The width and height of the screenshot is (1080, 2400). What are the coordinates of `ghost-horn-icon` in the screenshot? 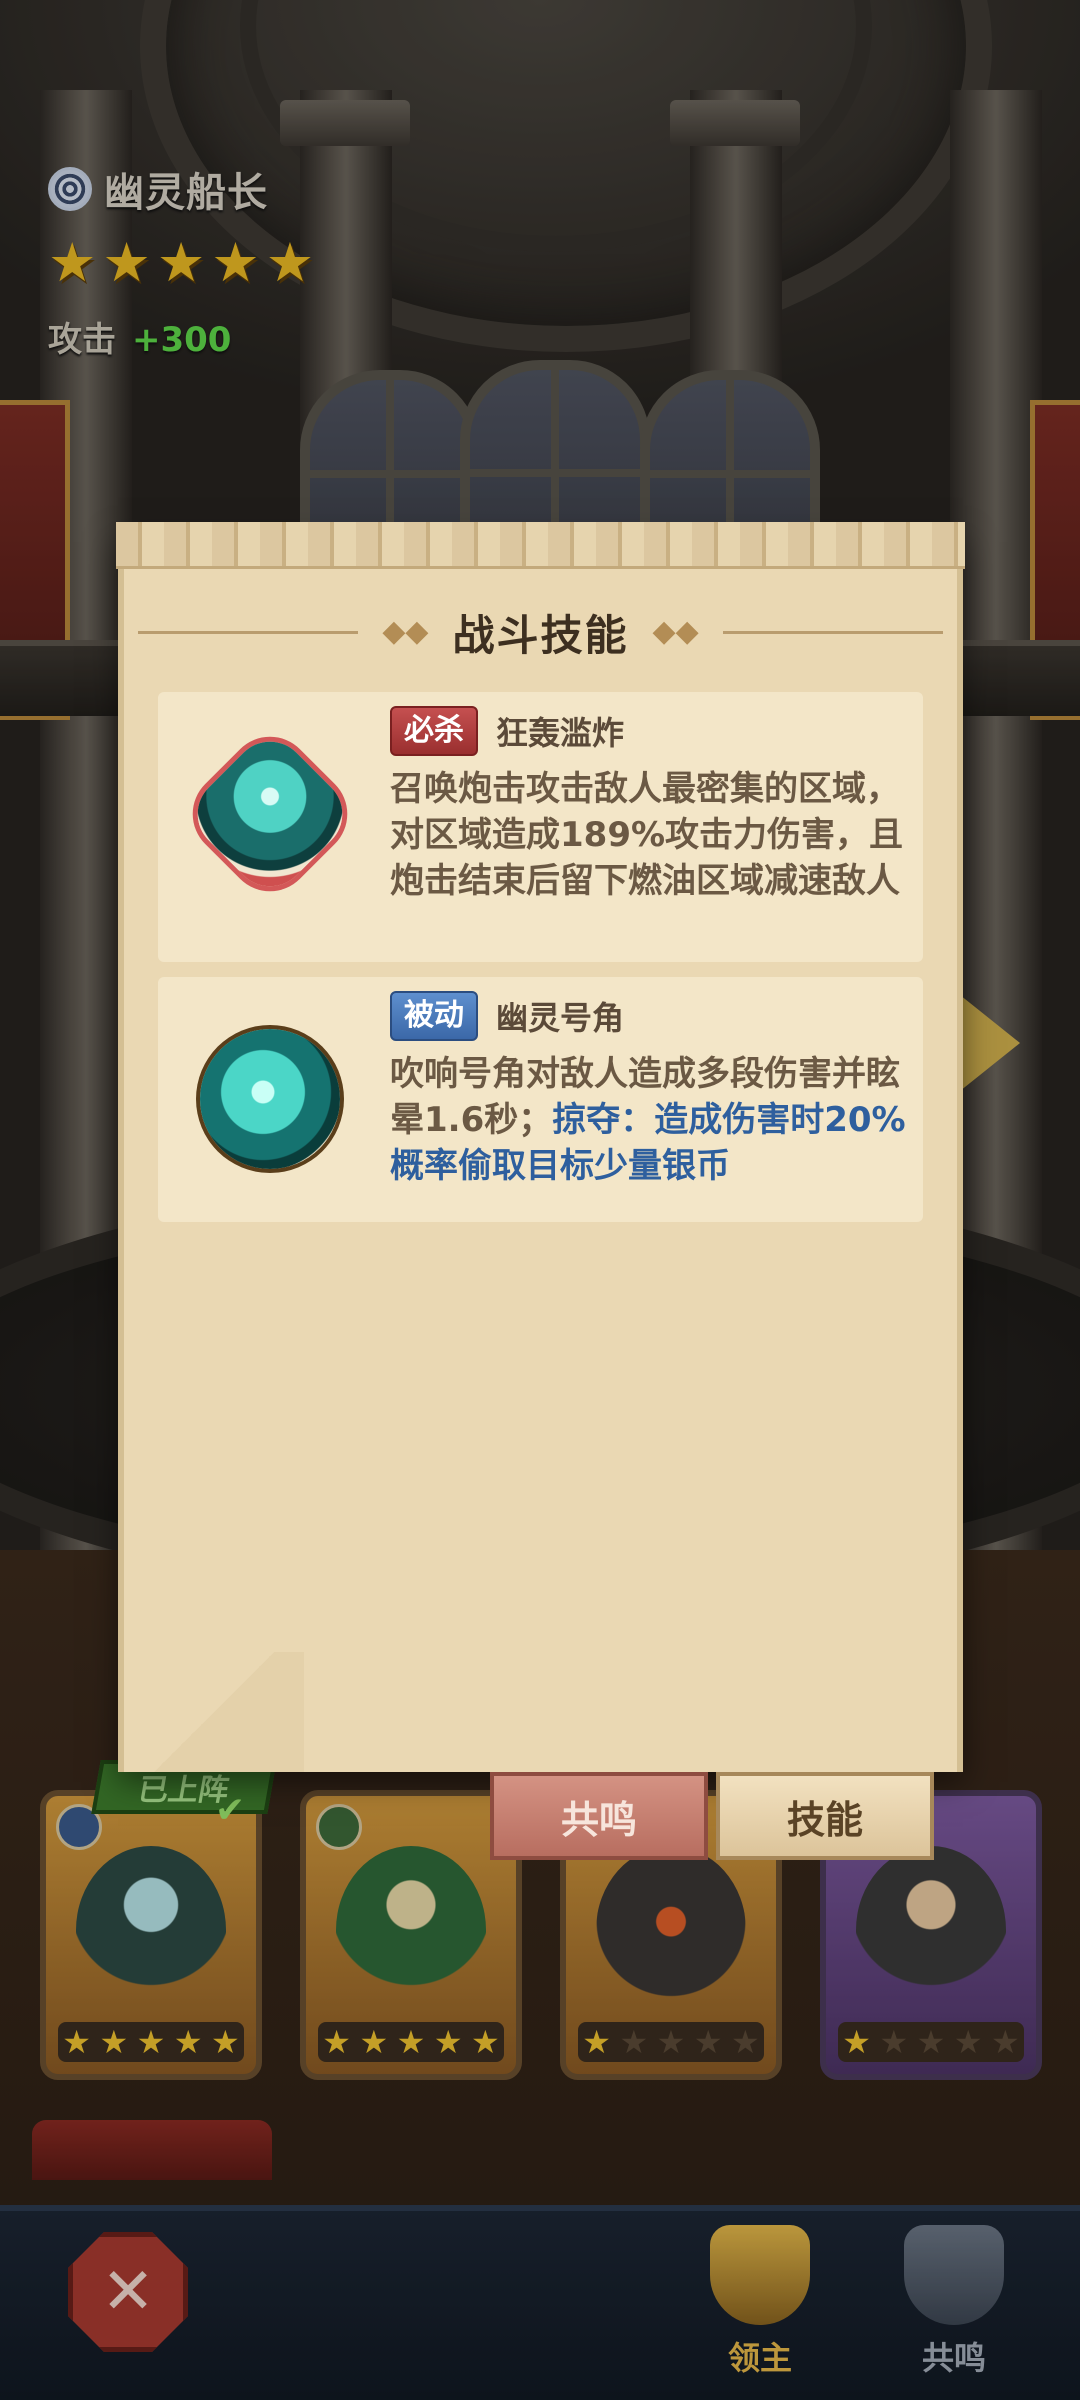 It's located at (270, 1099).